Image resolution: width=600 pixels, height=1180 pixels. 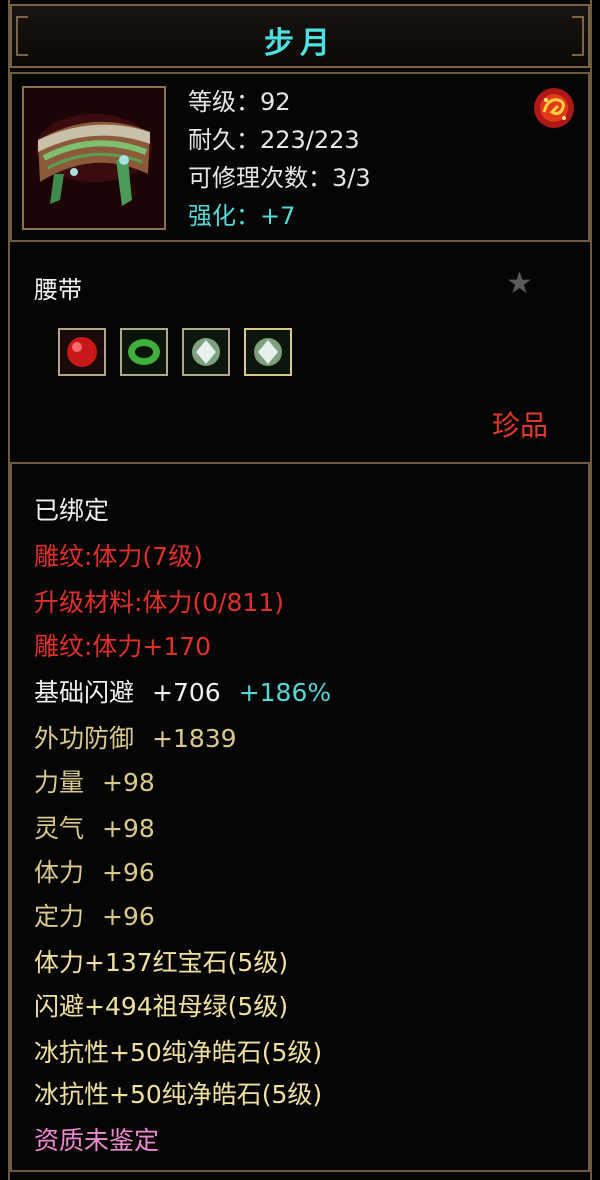 What do you see at coordinates (94, 829) in the screenshot?
I see `spirit-attr: 灵气 +98` at bounding box center [94, 829].